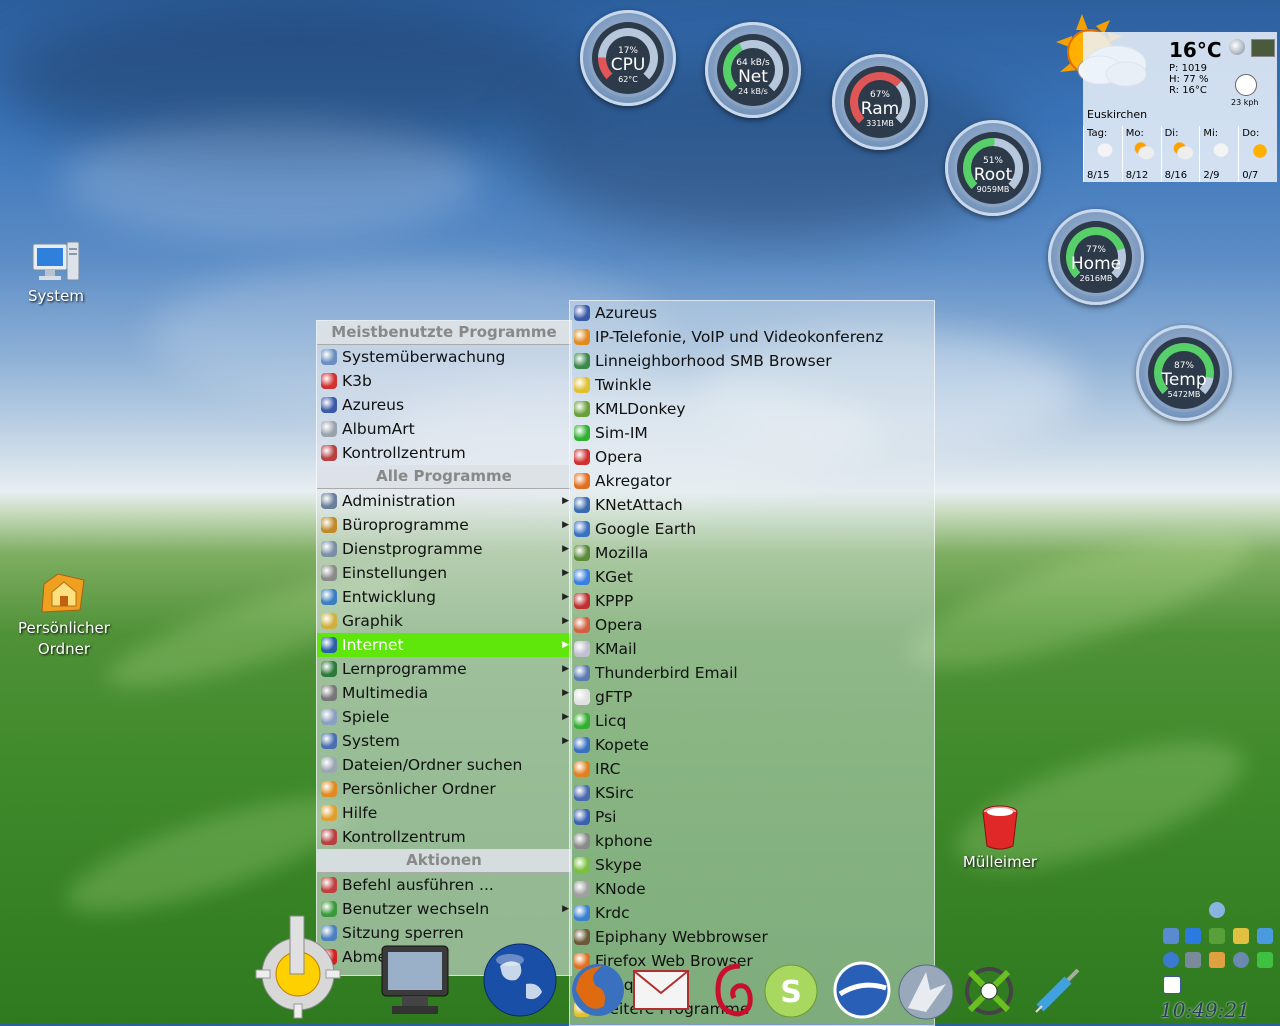 This screenshot has width=1280, height=1026. Describe the element at coordinates (444, 381) in the screenshot. I see `menu-item-k3b: K3b` at that location.